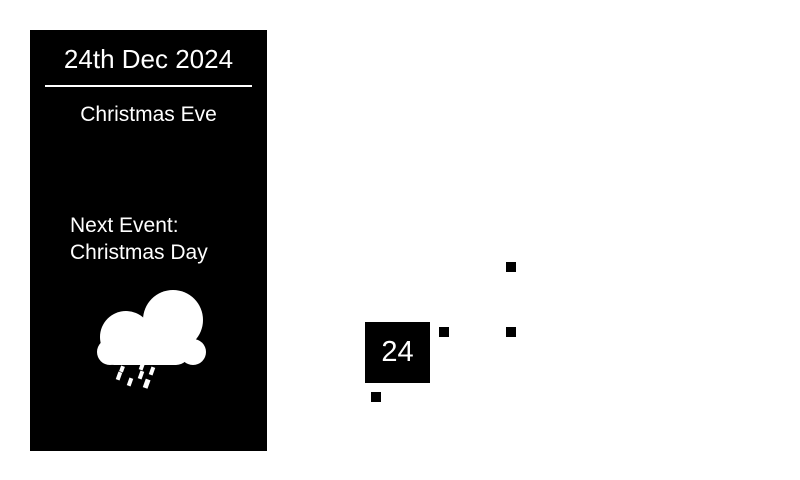 The image size is (800, 480). Describe the element at coordinates (151, 339) in the screenshot. I see `cloud-rain-icon` at that location.